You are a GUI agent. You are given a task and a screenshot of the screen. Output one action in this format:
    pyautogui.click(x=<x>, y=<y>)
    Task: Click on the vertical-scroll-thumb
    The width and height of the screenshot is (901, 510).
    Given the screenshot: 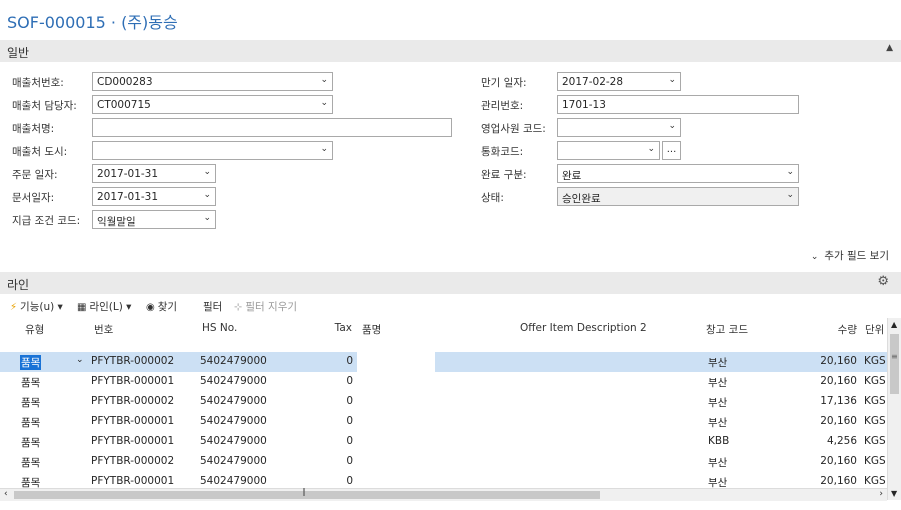 What is the action you would take?
    pyautogui.click(x=894, y=364)
    